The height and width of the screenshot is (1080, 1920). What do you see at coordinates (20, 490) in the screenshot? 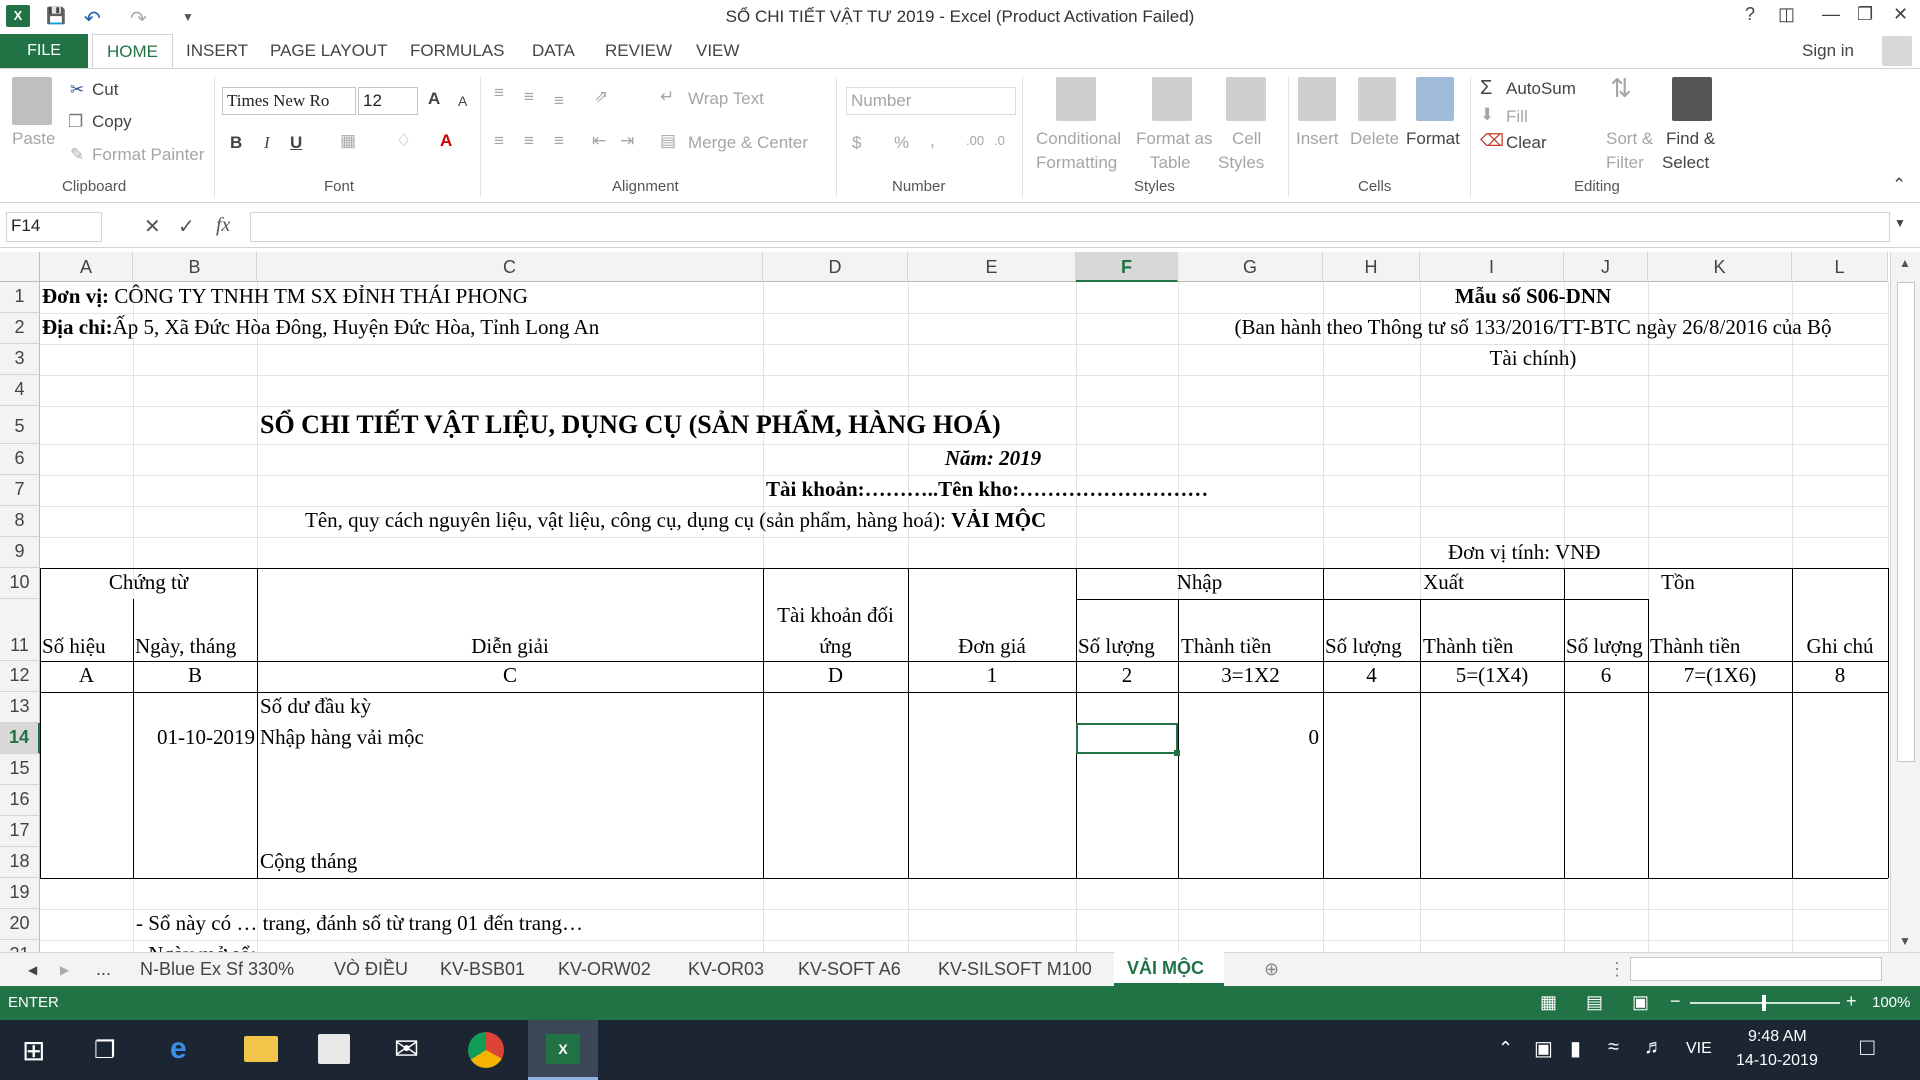
I see `row-header: 7` at bounding box center [20, 490].